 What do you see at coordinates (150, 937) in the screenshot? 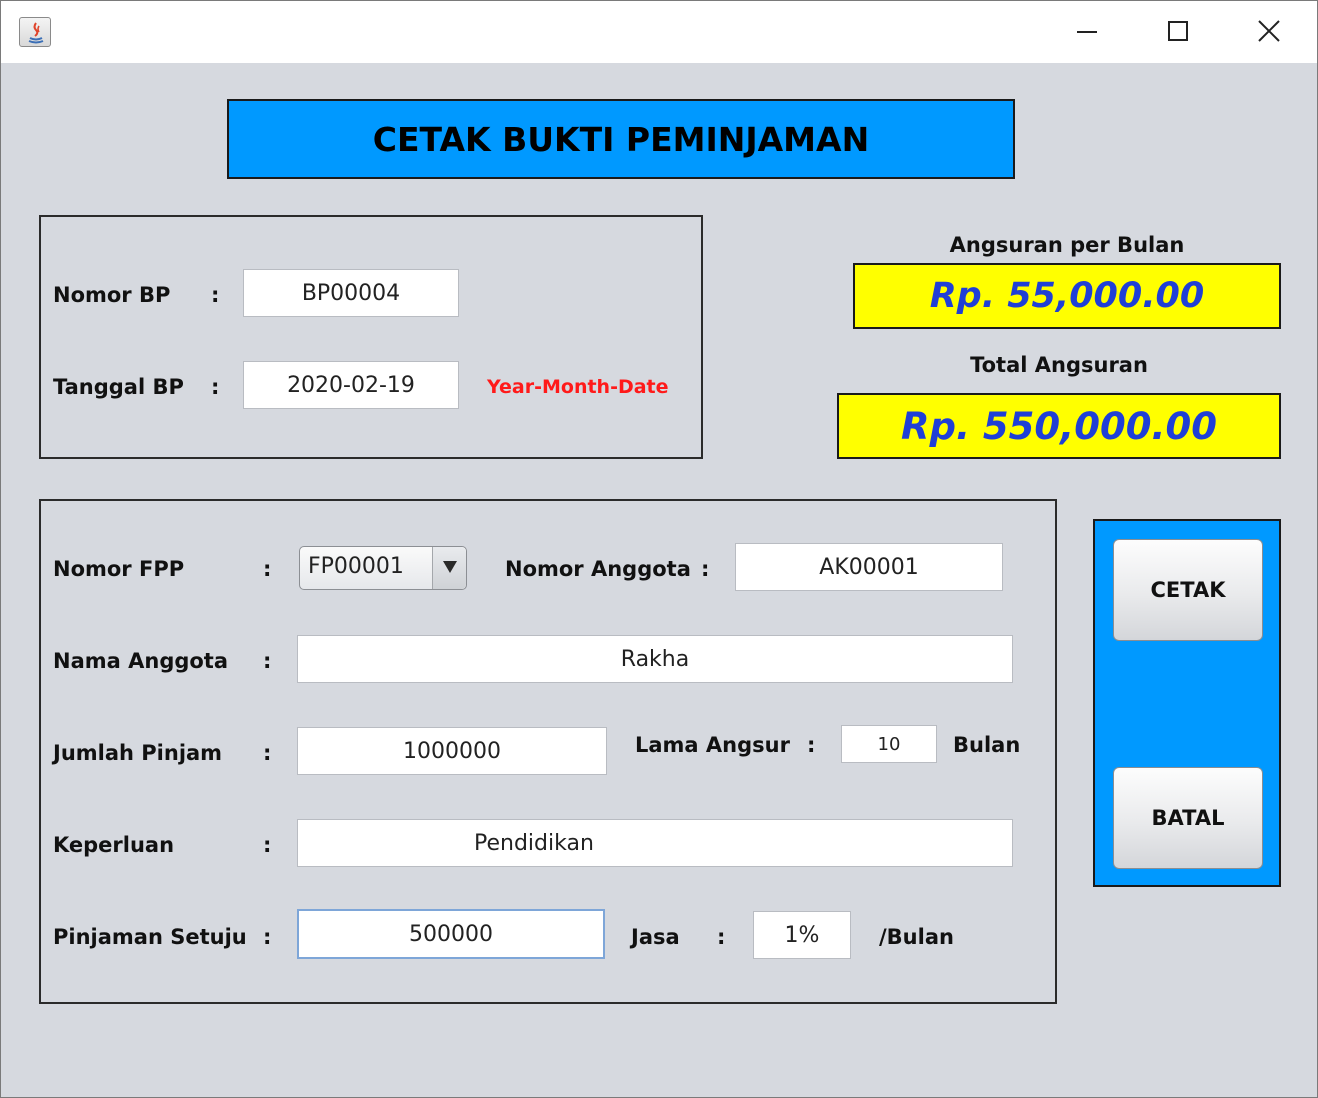
I see `pinjaman-setuju-label: Pinjaman Setuju` at bounding box center [150, 937].